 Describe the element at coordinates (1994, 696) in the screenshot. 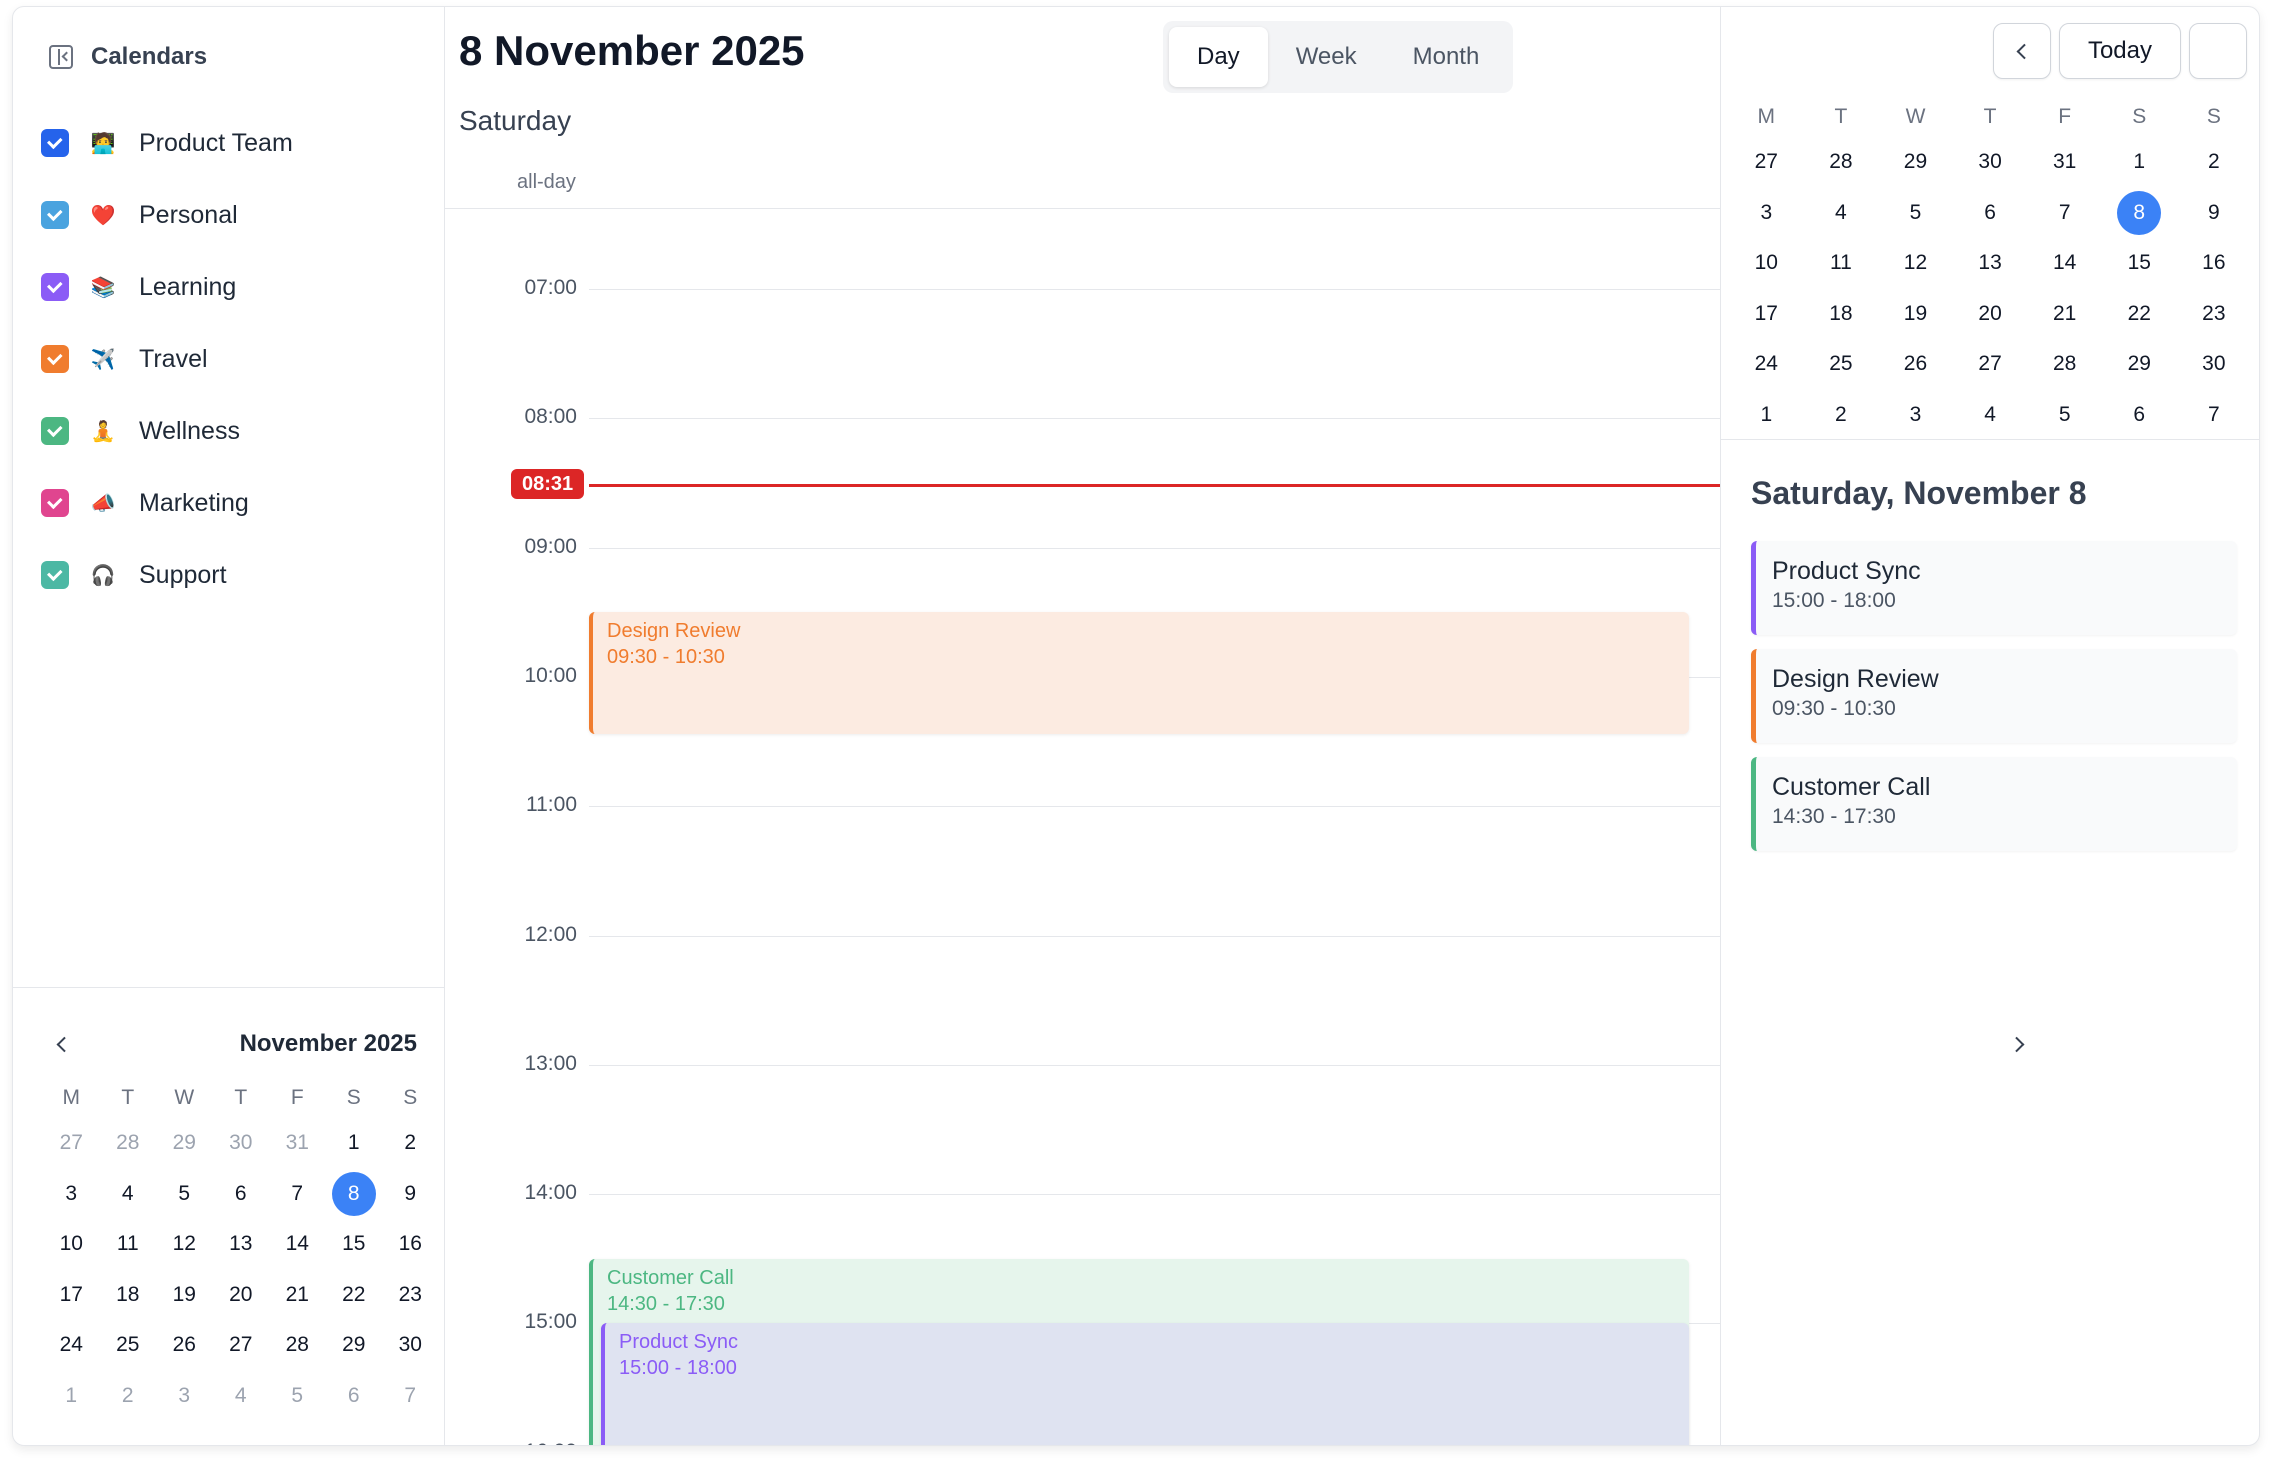

I see `agenda-item: Design Review 09:30 - 10:30` at that location.